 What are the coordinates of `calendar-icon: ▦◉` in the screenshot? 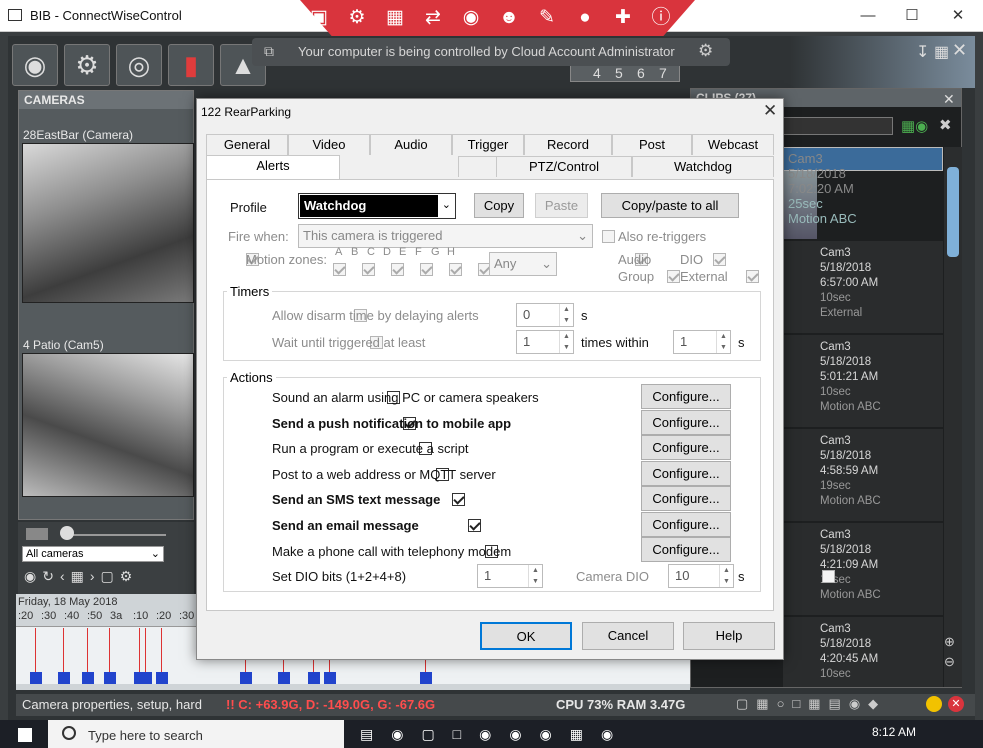 It's located at (914, 126).